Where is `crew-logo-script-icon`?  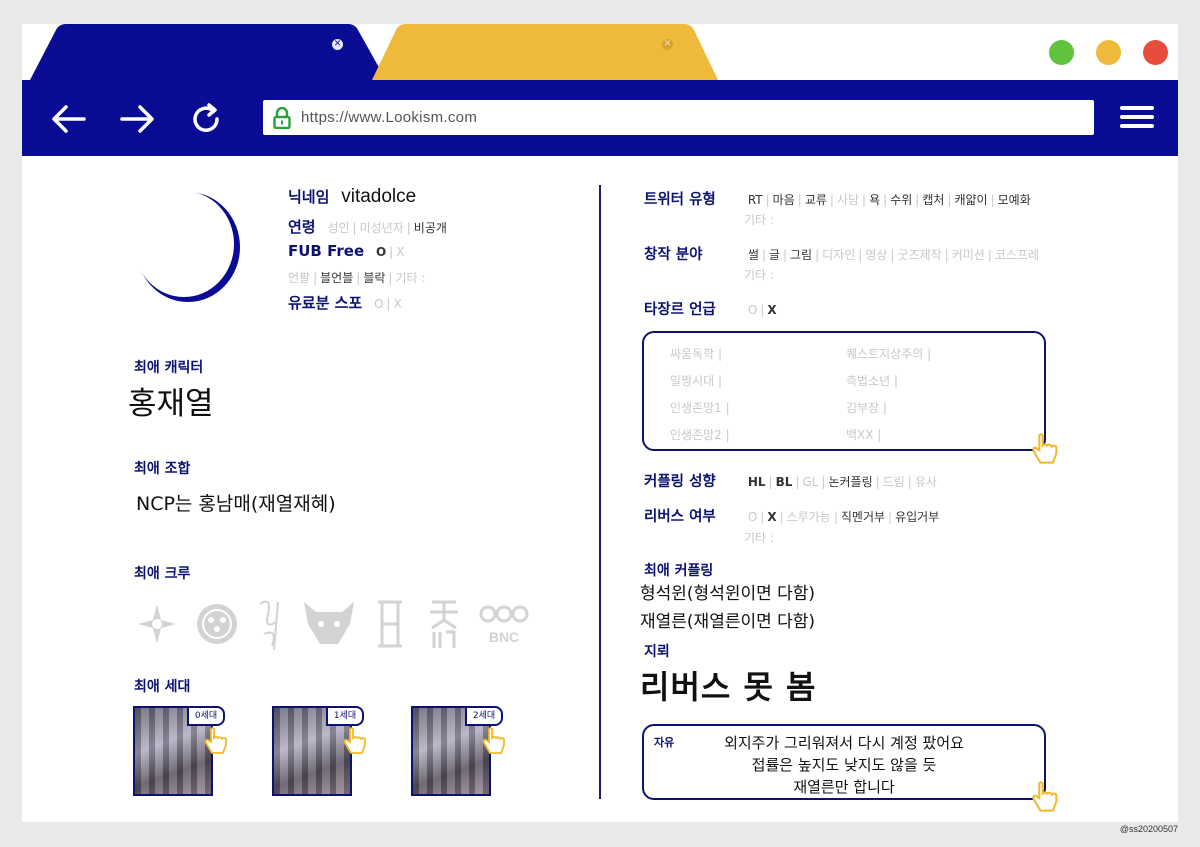 crew-logo-script-icon is located at coordinates (269, 625).